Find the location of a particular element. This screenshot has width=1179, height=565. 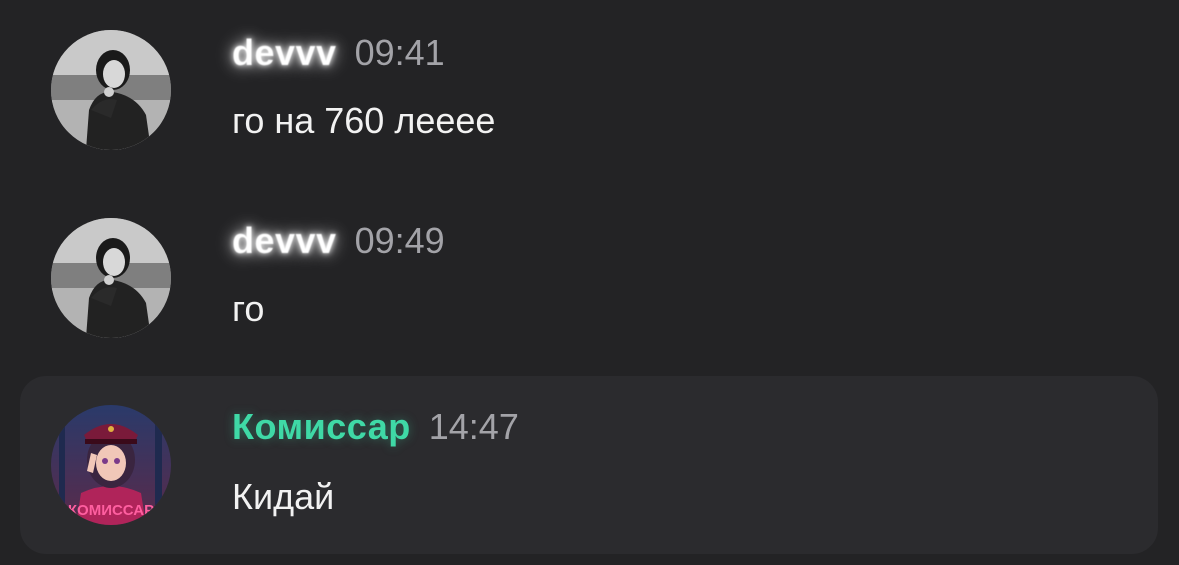

message-text: го is located at coordinates (248, 308).